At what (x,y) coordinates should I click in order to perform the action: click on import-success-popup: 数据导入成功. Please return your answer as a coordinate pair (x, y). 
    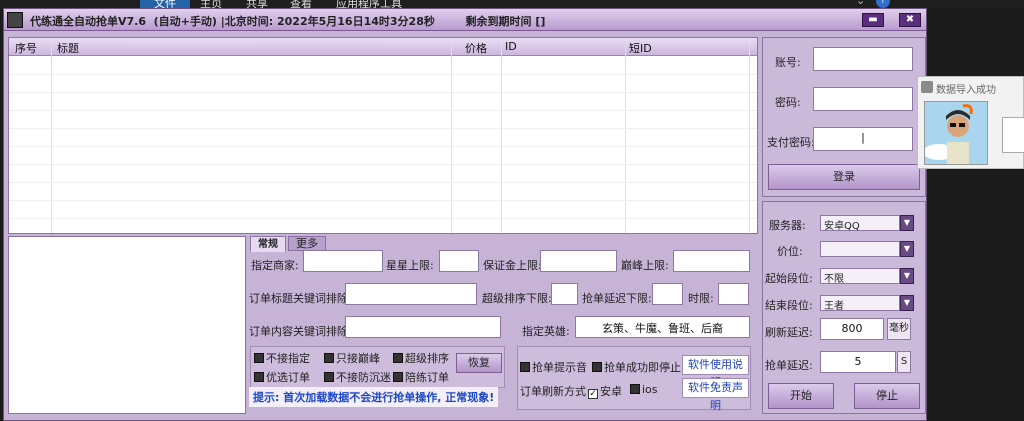
    Looking at the image, I should click on (970, 122).